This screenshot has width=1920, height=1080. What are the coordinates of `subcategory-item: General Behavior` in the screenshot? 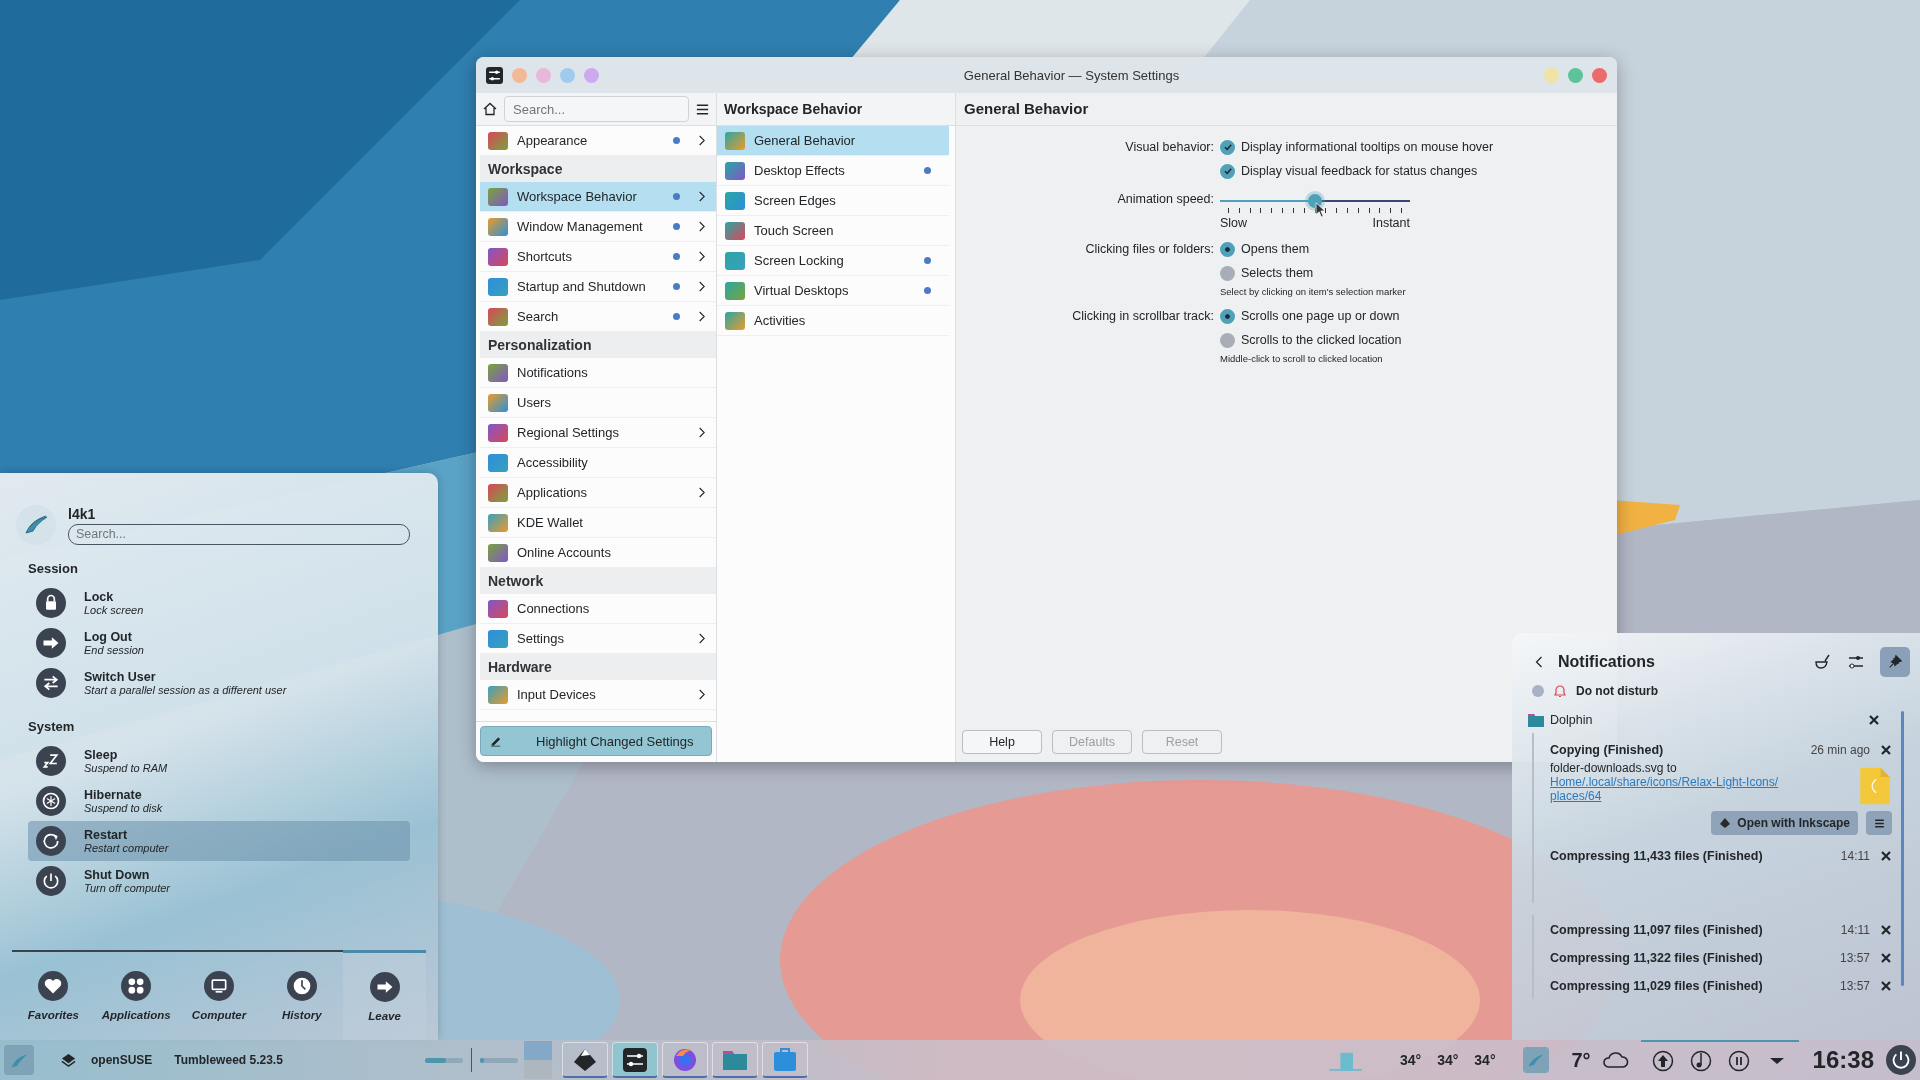 It's located at (833, 141).